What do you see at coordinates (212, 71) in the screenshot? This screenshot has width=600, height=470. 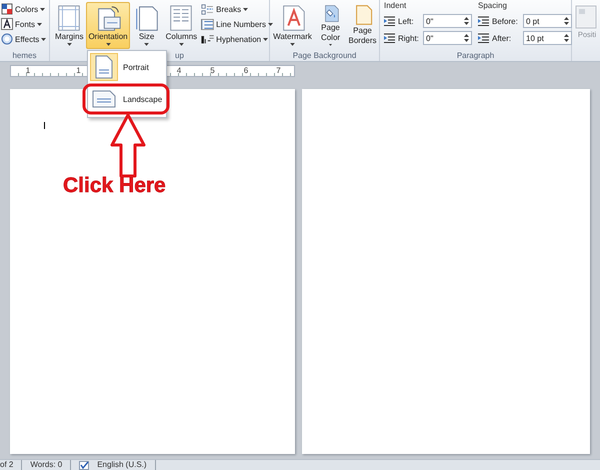 I see `ruler-number: 5` at bounding box center [212, 71].